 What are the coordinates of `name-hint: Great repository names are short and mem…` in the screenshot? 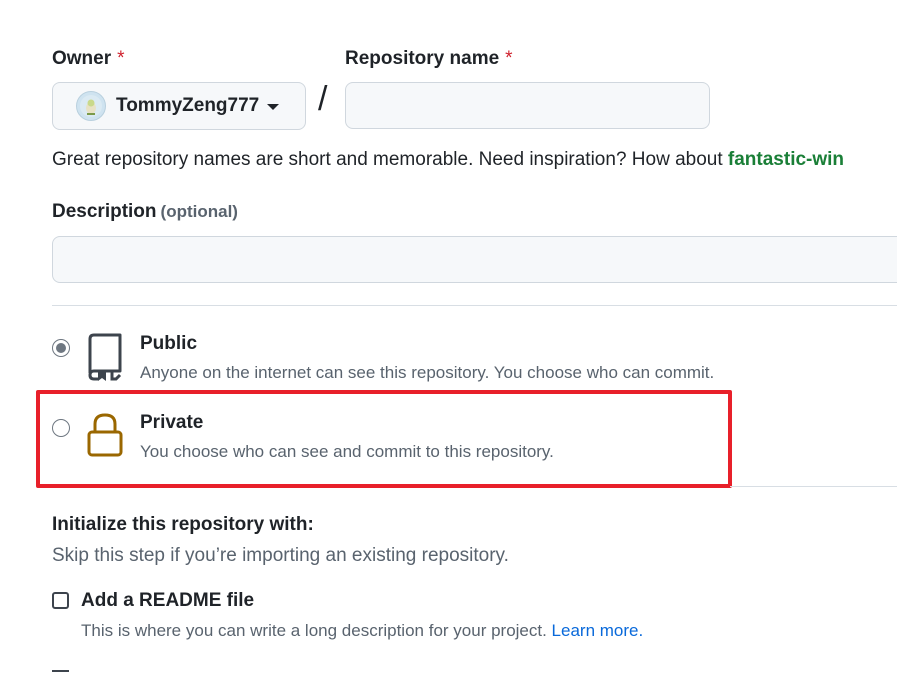 It's located at (448, 159).